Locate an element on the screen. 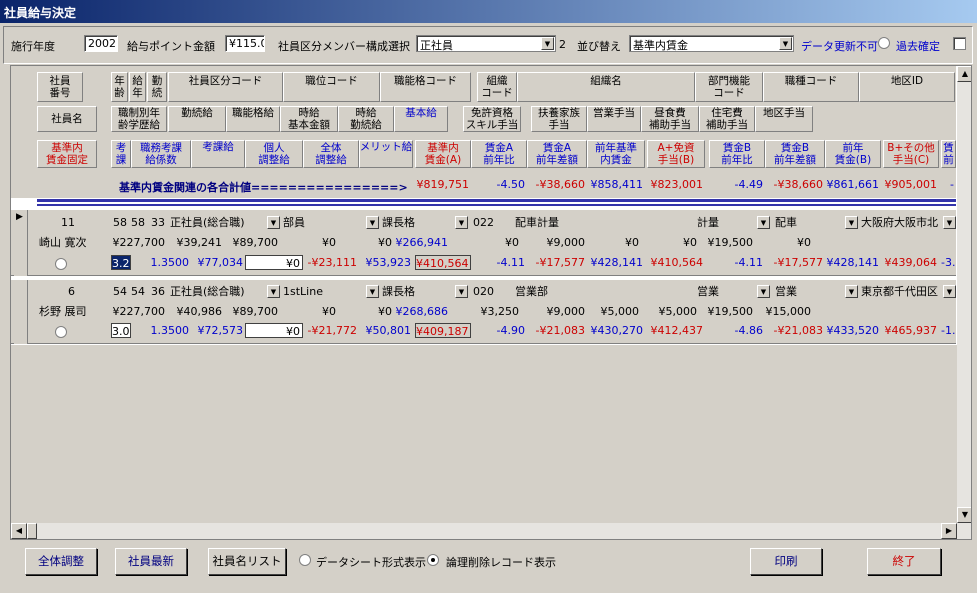  scroll-down-icon: ▼ is located at coordinates (964, 515).